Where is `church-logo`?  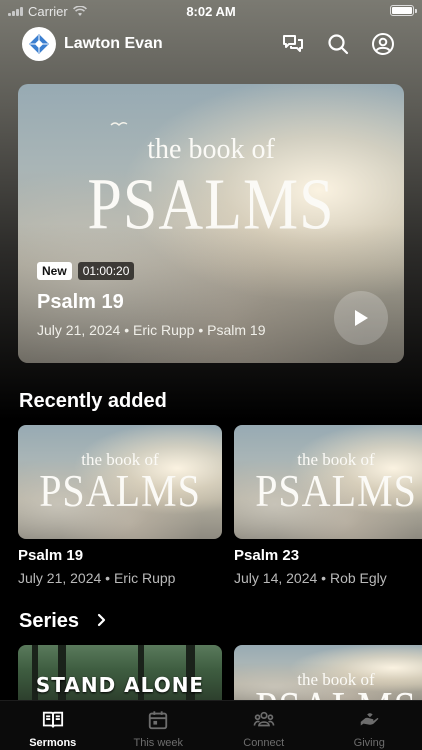 church-logo is located at coordinates (39, 44).